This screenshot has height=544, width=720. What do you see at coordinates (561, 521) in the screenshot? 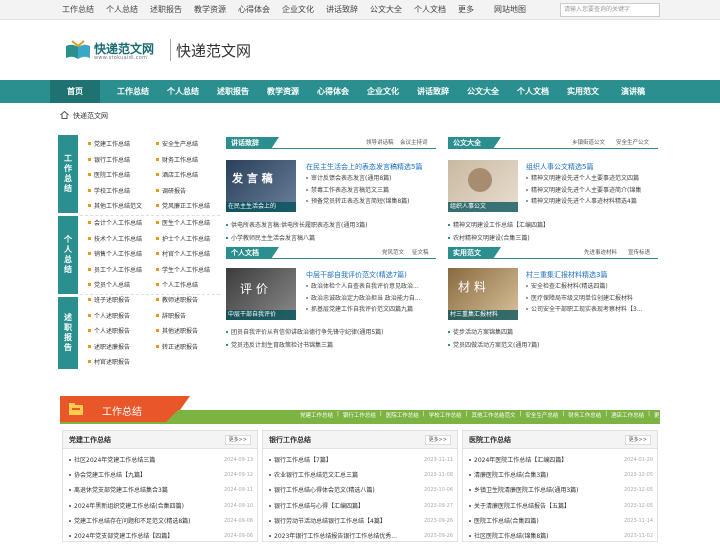
I see `list-item: 医院工作总结(合集四篇) 2023-11-14` at bounding box center [561, 521].